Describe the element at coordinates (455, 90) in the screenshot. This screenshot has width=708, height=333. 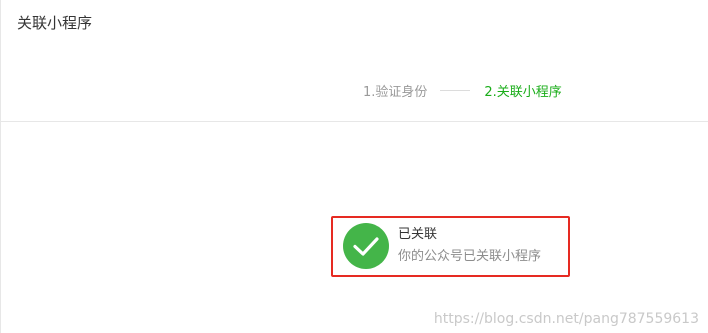
I see `step-connector` at that location.